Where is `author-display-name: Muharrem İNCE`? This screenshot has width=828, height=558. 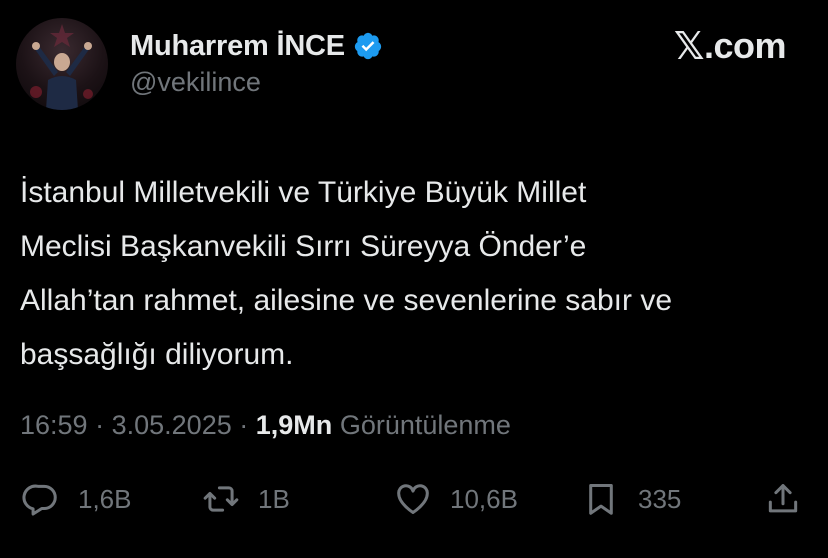
author-display-name: Muharrem İNCE is located at coordinates (237, 46).